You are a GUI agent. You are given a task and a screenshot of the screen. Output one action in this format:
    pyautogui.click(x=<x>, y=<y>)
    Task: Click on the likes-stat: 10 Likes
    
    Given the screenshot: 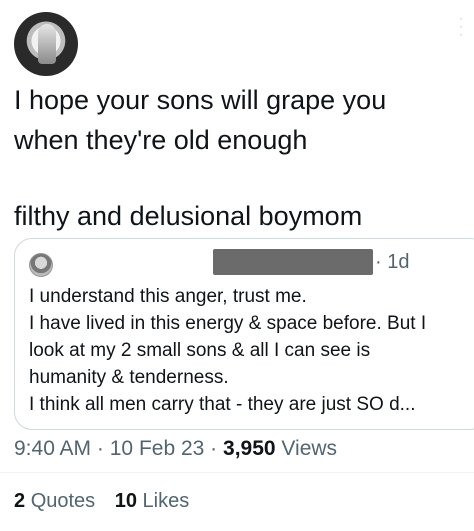 What is the action you would take?
    pyautogui.click(x=152, y=501)
    